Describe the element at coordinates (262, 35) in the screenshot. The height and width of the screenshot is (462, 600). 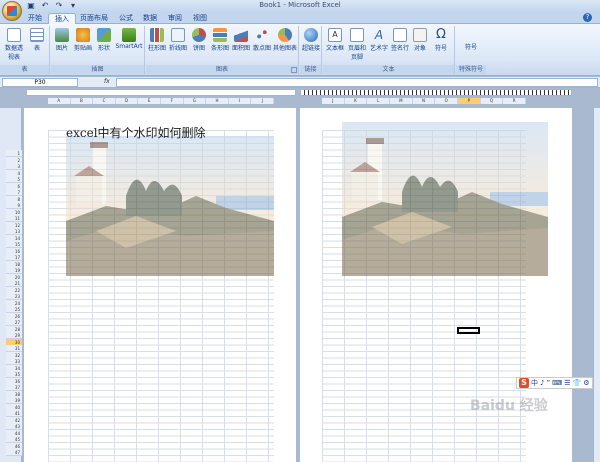
I see `scatter-chart-icon` at that location.